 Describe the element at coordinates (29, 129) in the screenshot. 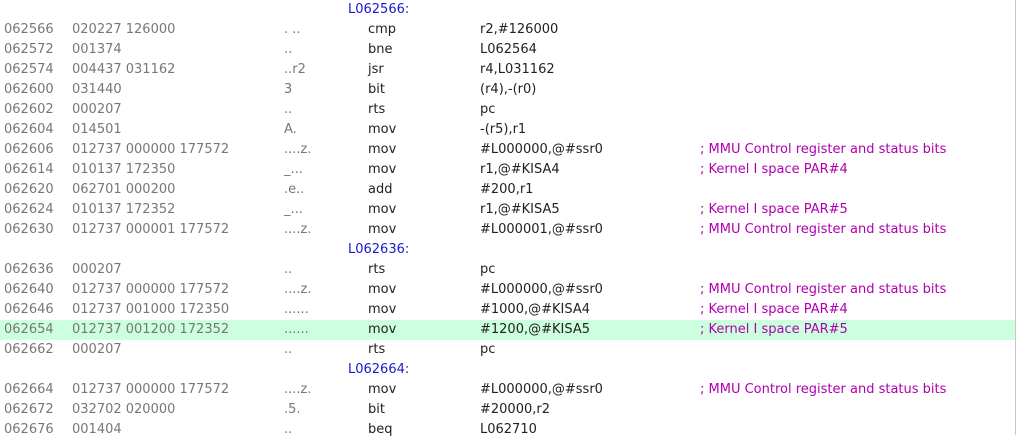

I see `address-cell: 062604` at that location.